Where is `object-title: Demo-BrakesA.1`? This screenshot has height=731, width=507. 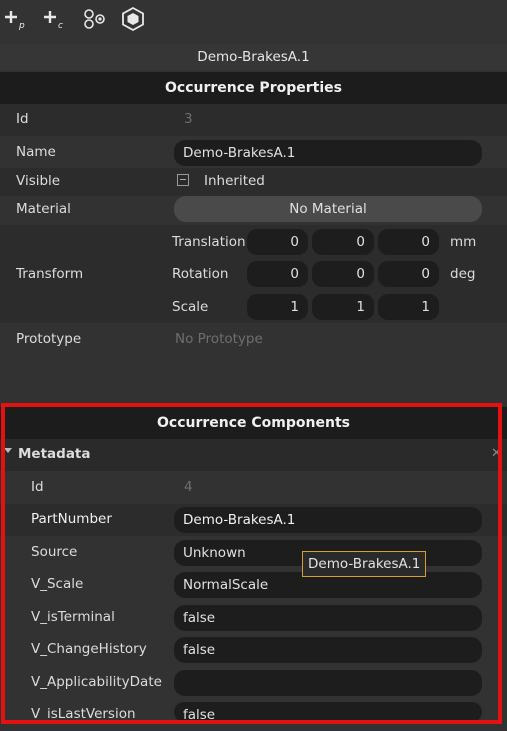
object-title: Demo-BrakesA.1 is located at coordinates (253, 57).